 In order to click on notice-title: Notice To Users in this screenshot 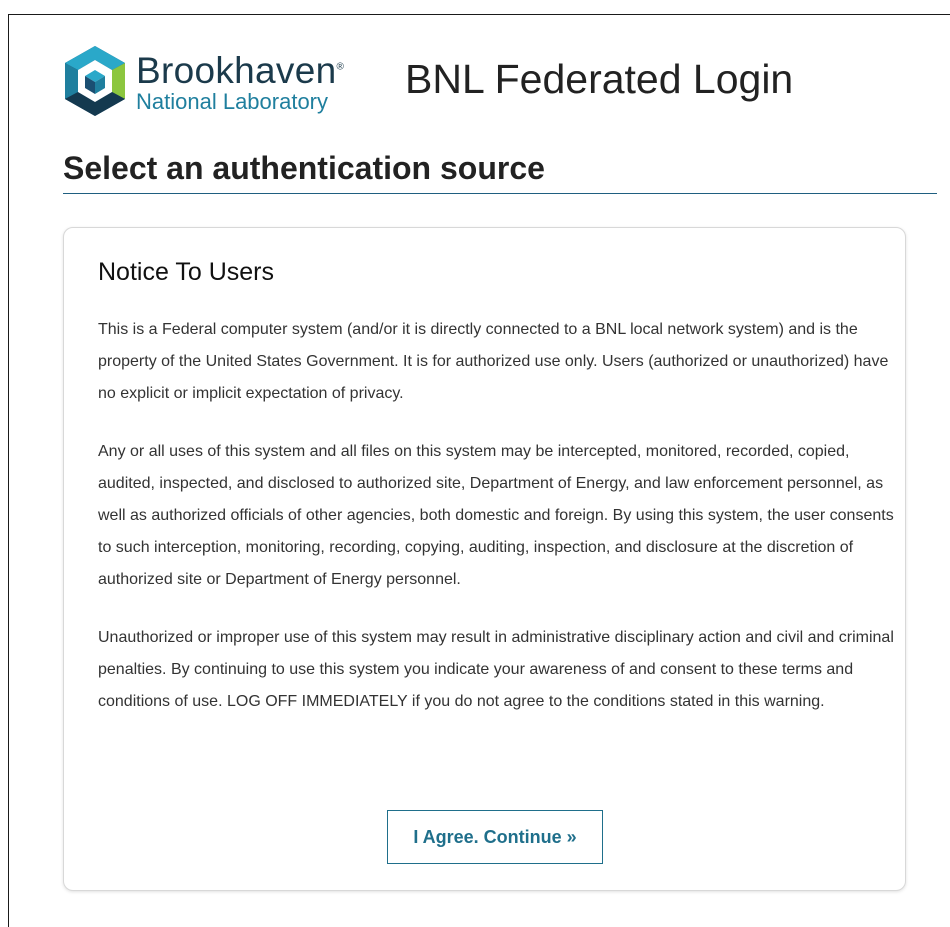, I will do `click(186, 272)`.